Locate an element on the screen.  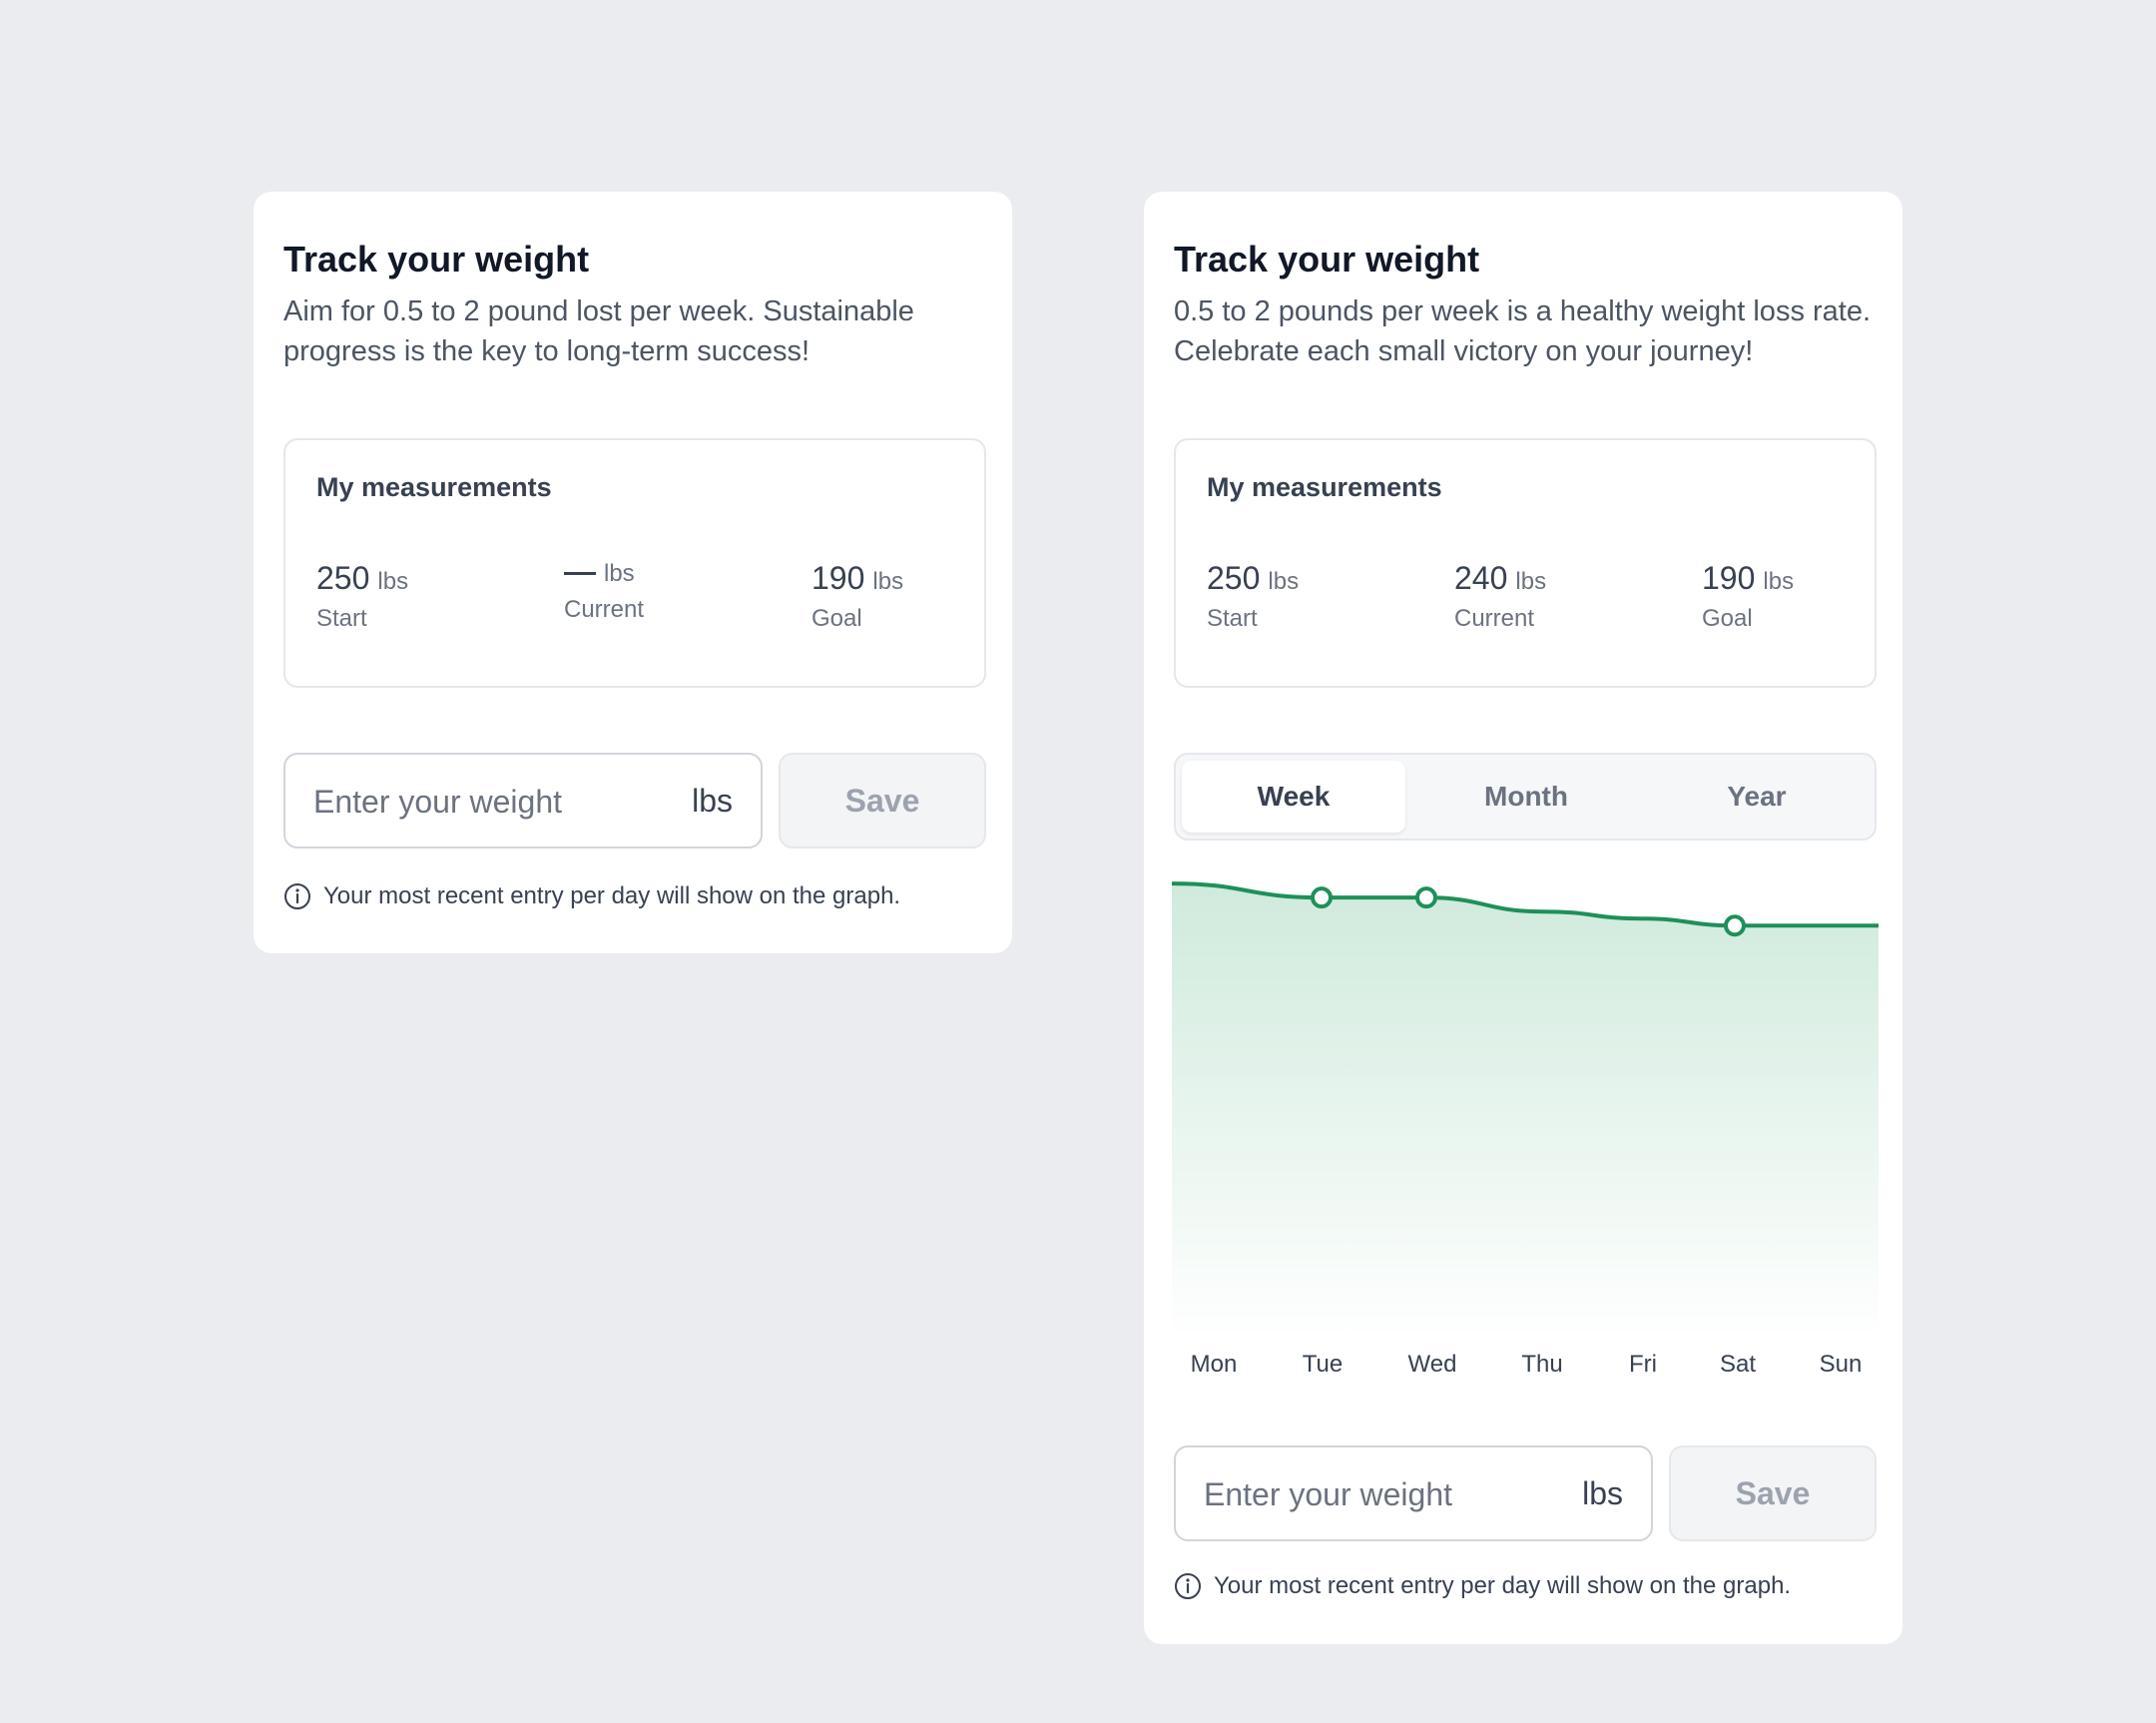
weight-chart: Mon Tue Wed Thu Fri Sat Sun is located at coordinates (1525, 1122).